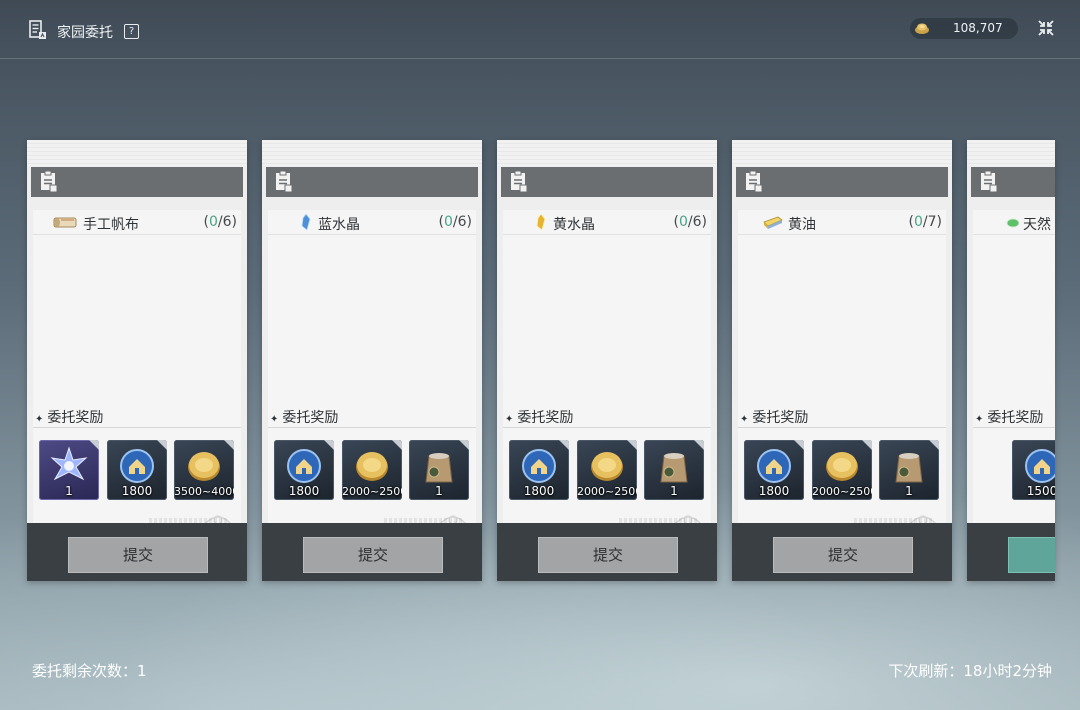 The height and width of the screenshot is (710, 1080). What do you see at coordinates (372, 360) in the screenshot?
I see `commission-card: 蓝水晶 (0/6) ✦ 委托奖励 1800 2000~2500 1 提交` at bounding box center [372, 360].